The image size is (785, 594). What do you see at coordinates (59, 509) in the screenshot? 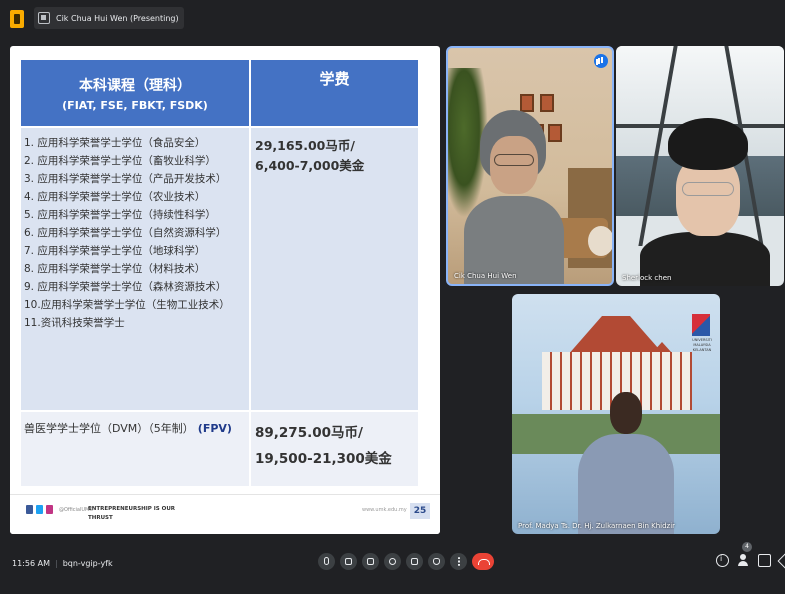
I see `social-links: @OfficialUMK` at bounding box center [59, 509].